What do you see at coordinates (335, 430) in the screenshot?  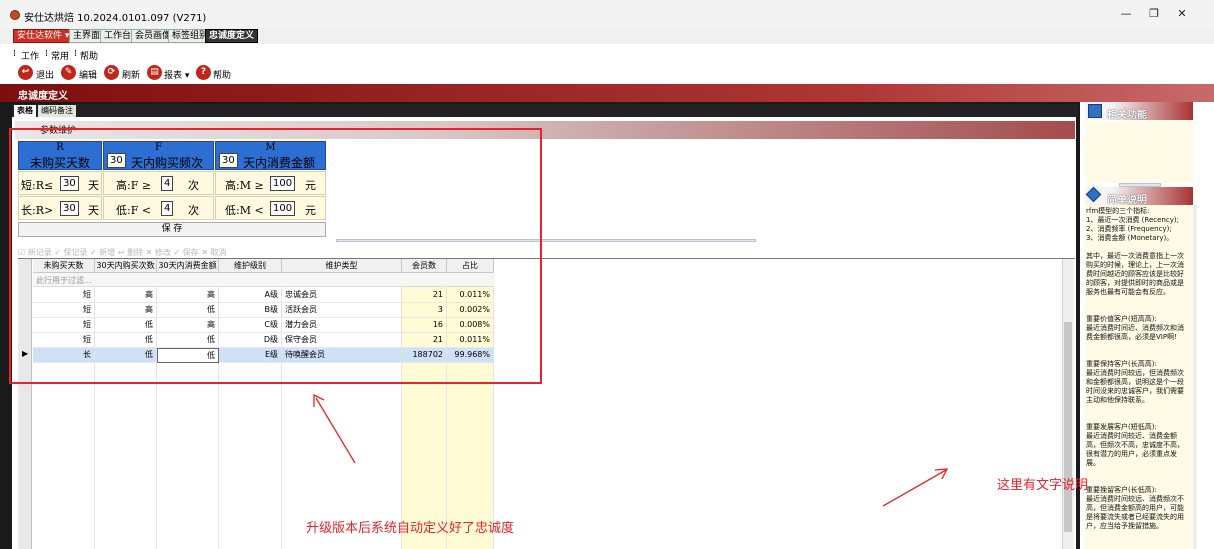 I see `annotation-arrow-left` at bounding box center [335, 430].